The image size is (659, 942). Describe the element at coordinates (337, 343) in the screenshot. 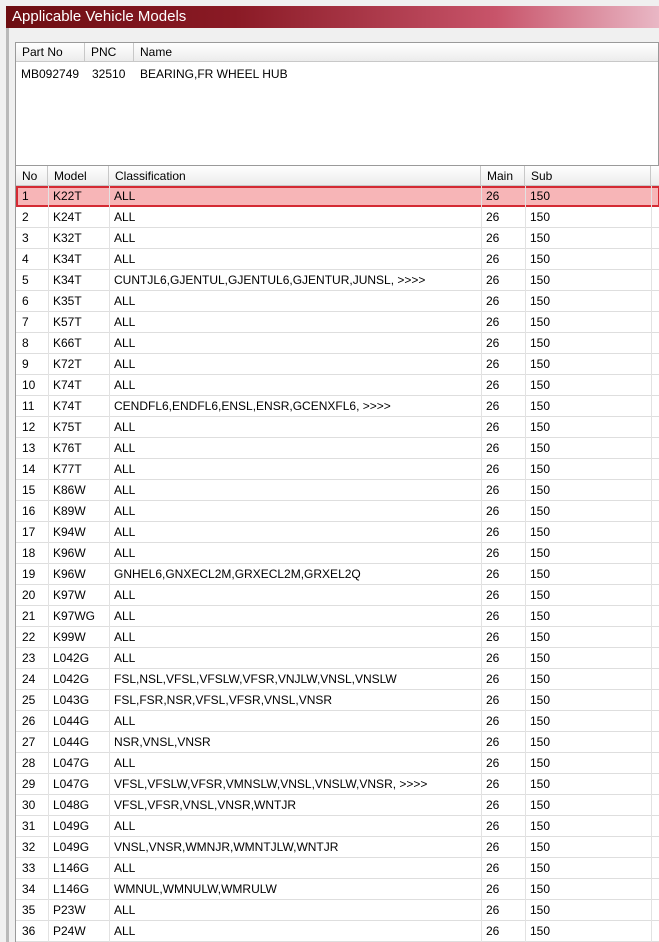

I see `table-row: 8 K66T ALL 26 150` at that location.